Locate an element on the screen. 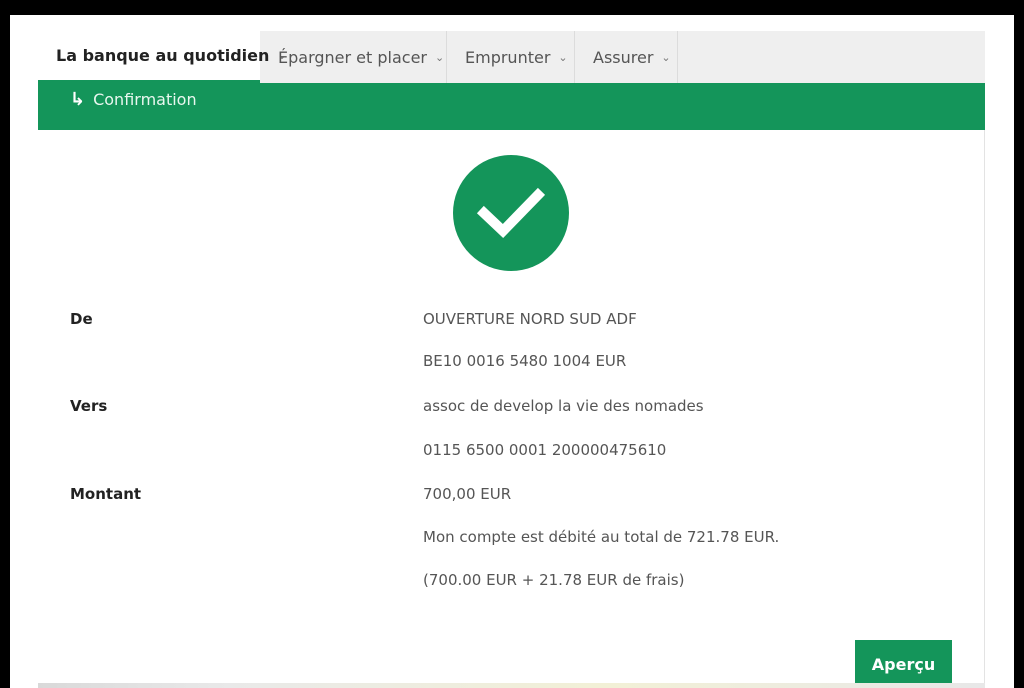  from-account-name: OUVERTURE NORD SUD ADF is located at coordinates (530, 319).